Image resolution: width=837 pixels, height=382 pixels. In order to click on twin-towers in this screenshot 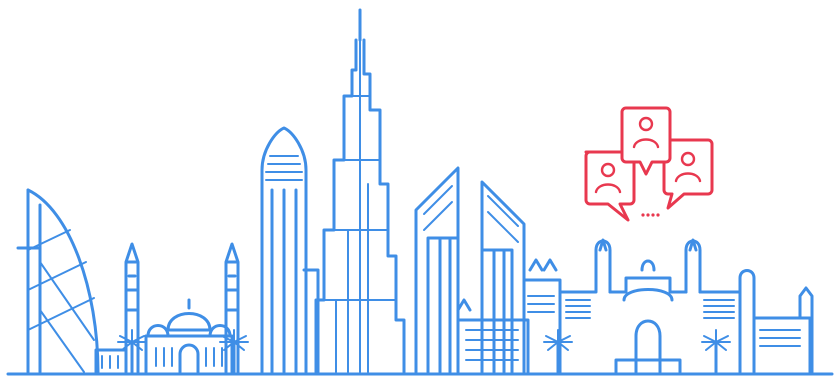, I will do `click(470, 270)`.